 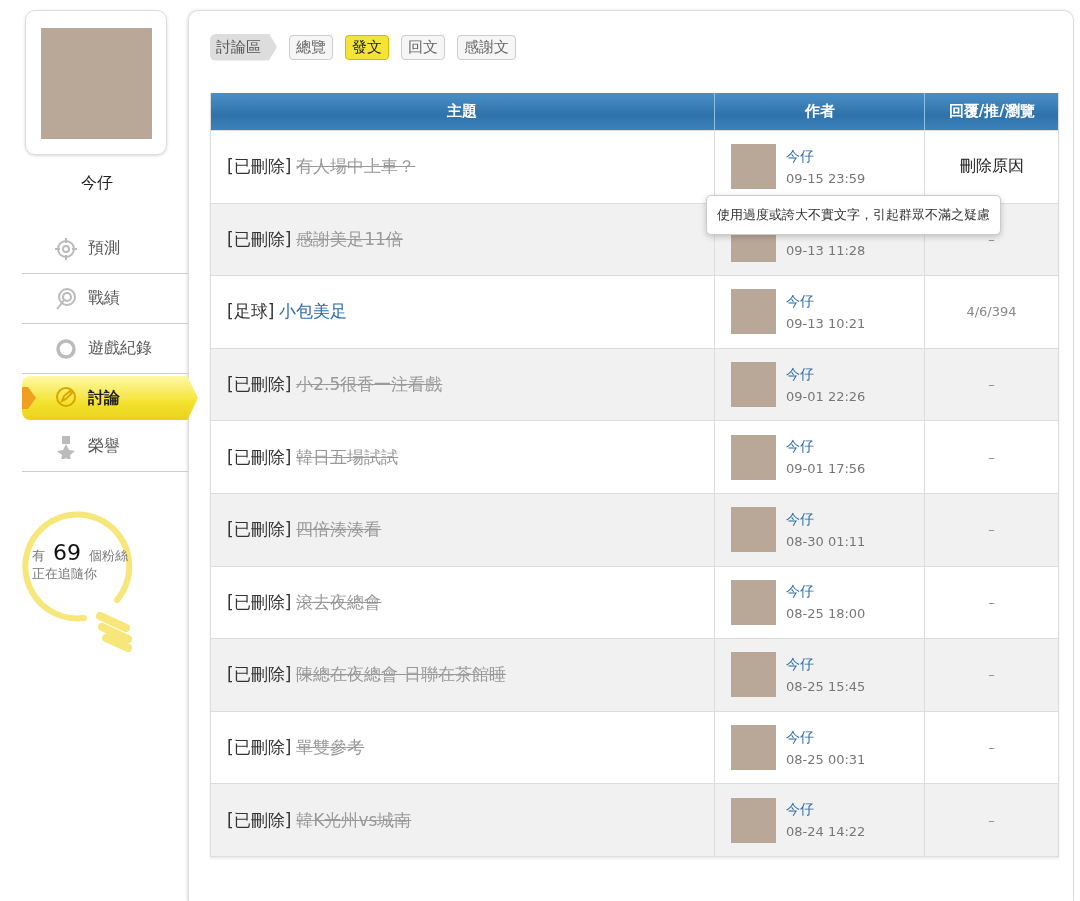 What do you see at coordinates (105, 447) in the screenshot?
I see `sidebar-item: 榮譽` at bounding box center [105, 447].